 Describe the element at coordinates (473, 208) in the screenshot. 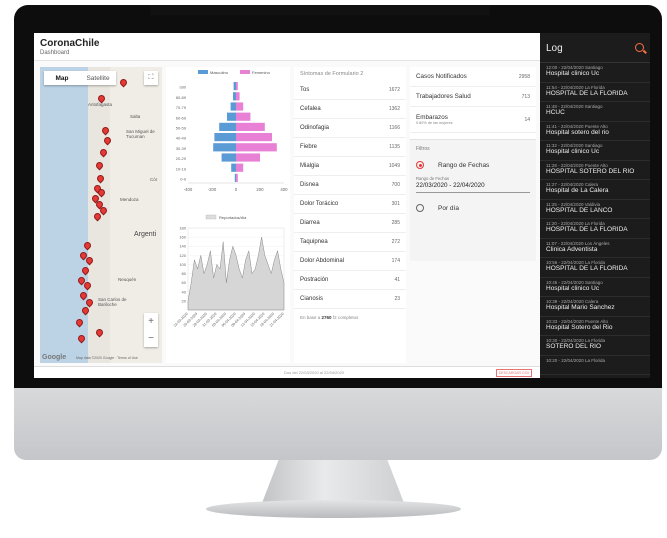

I see `radio-by-day: Por día` at that location.